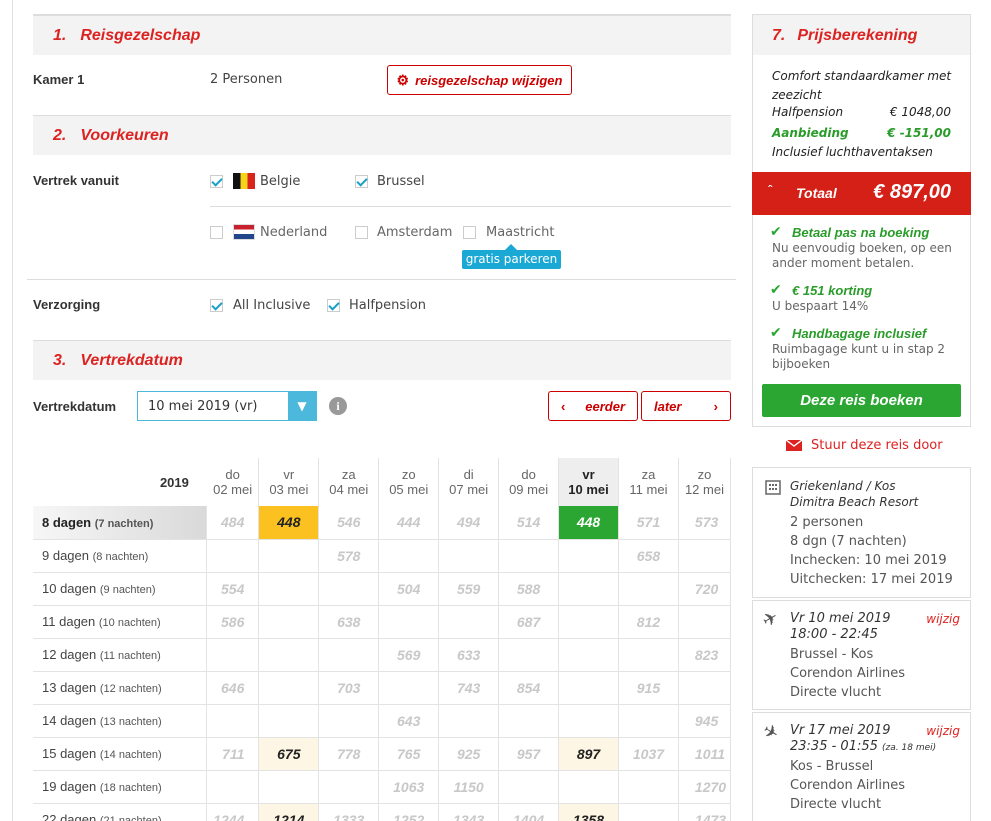 This screenshot has width=991, height=821. Describe the element at coordinates (233, 754) in the screenshot. I see `price-cell: 711` at that location.